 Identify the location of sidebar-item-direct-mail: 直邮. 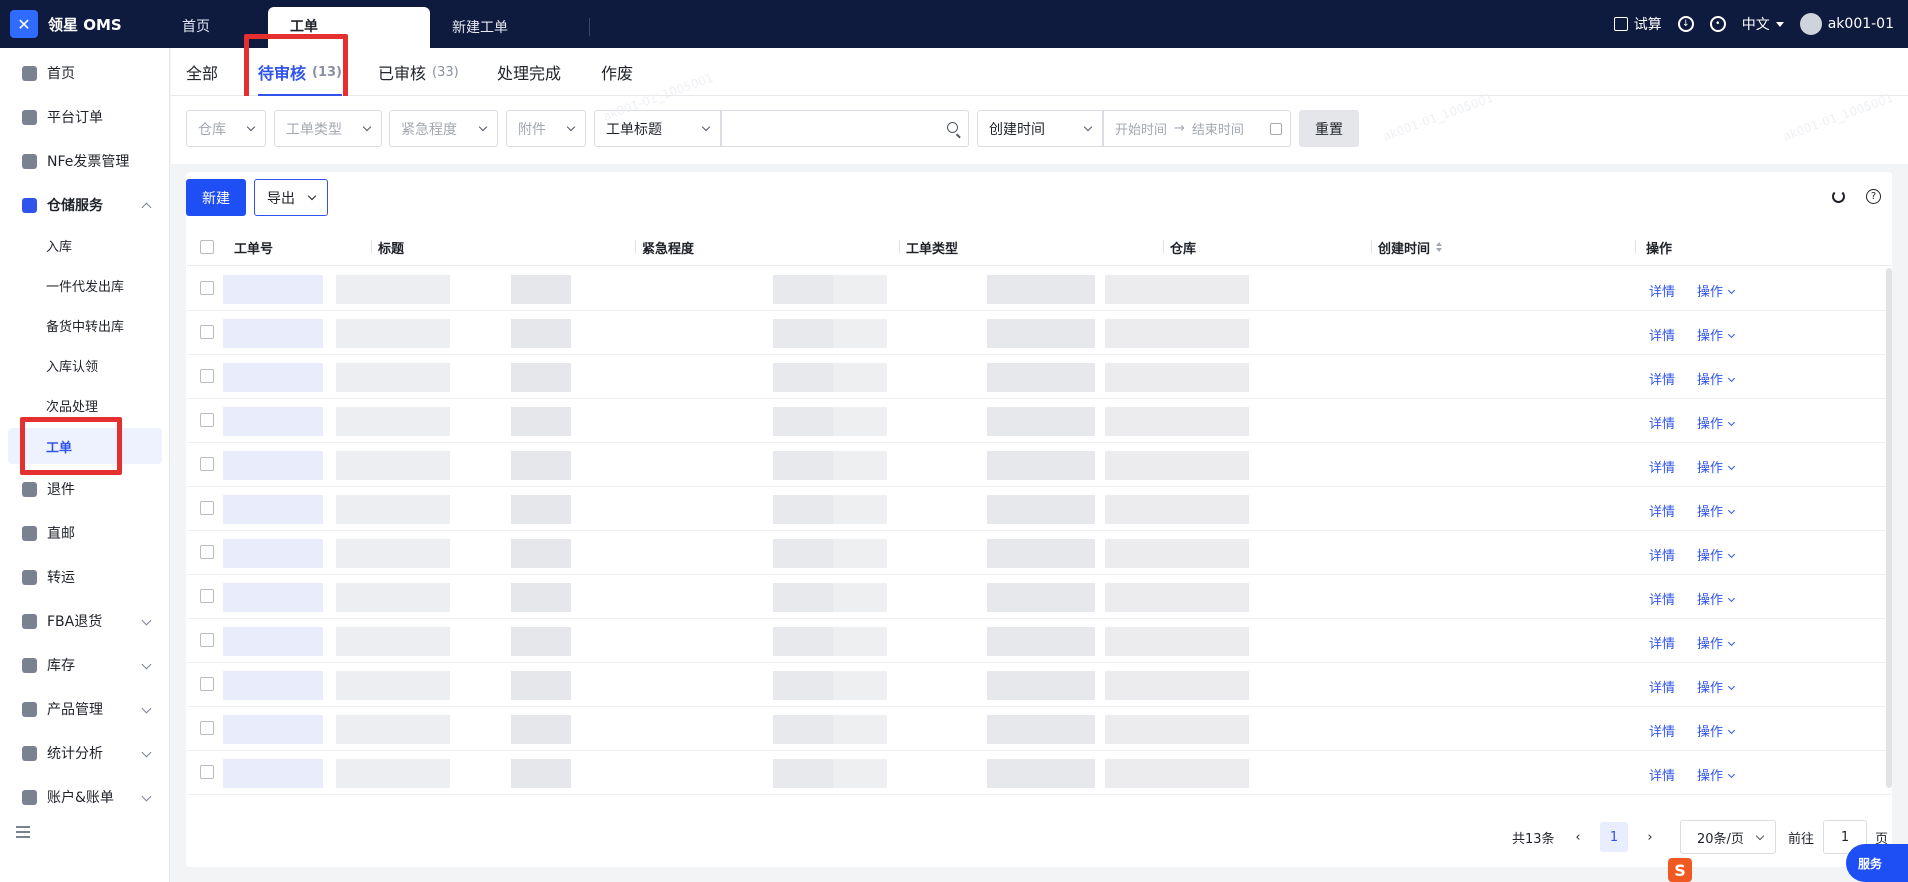
(85, 533).